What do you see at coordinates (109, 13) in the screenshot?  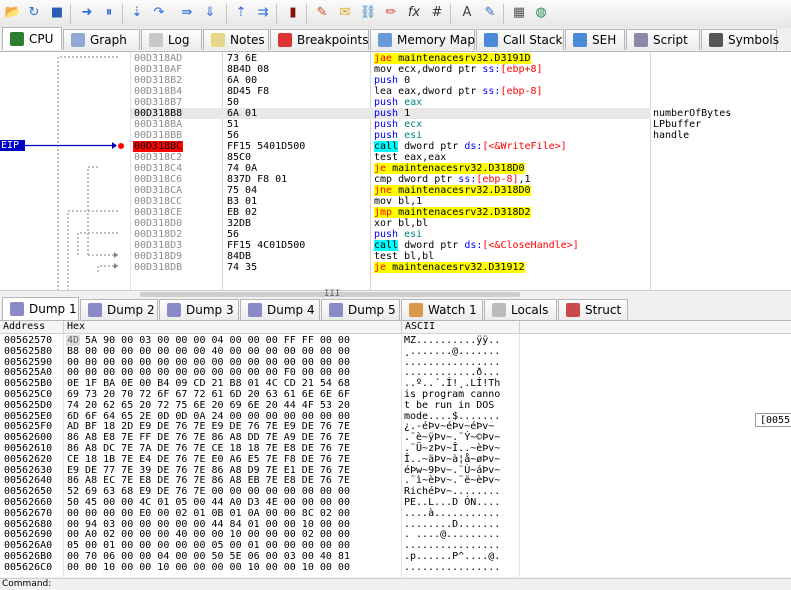 I see `pause-icon: ⏸` at bounding box center [109, 13].